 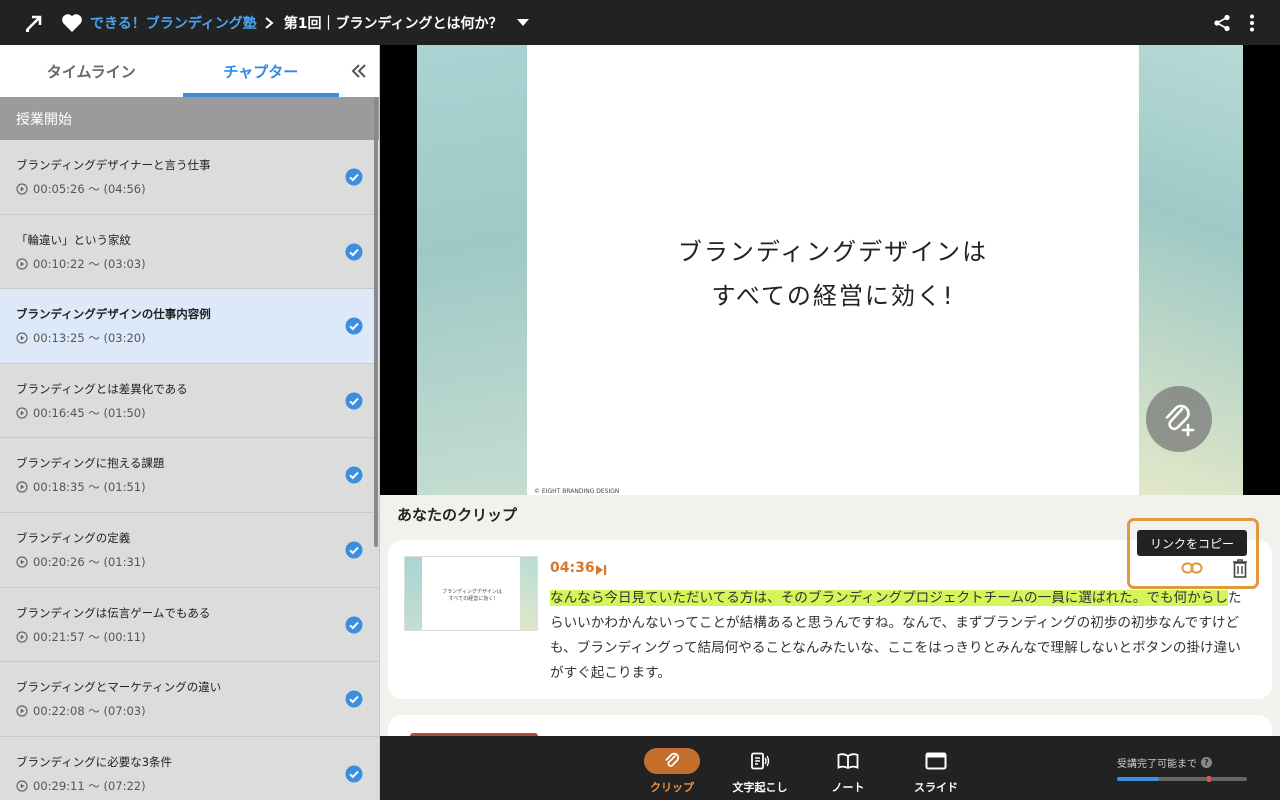 What do you see at coordinates (90, 463) in the screenshot?
I see `chapter-title: ブランディングに抱える課題` at bounding box center [90, 463].